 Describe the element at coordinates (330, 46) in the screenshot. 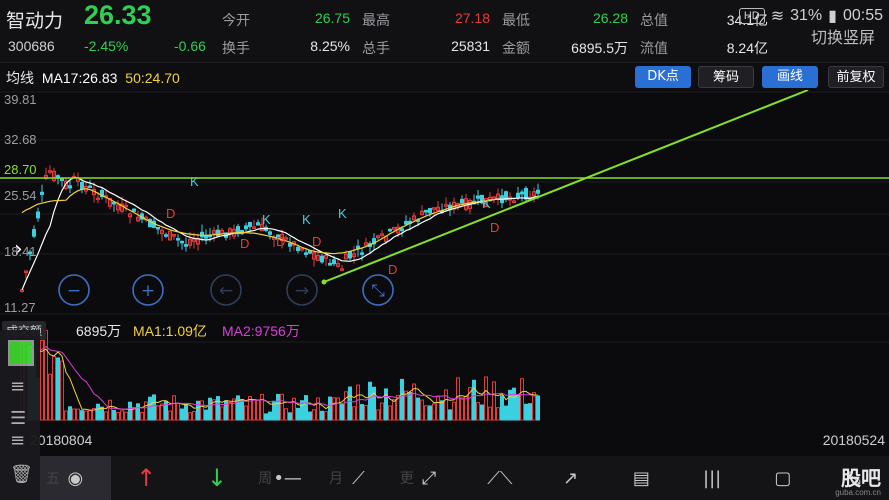

I see `turnover-value: 8.25%` at that location.